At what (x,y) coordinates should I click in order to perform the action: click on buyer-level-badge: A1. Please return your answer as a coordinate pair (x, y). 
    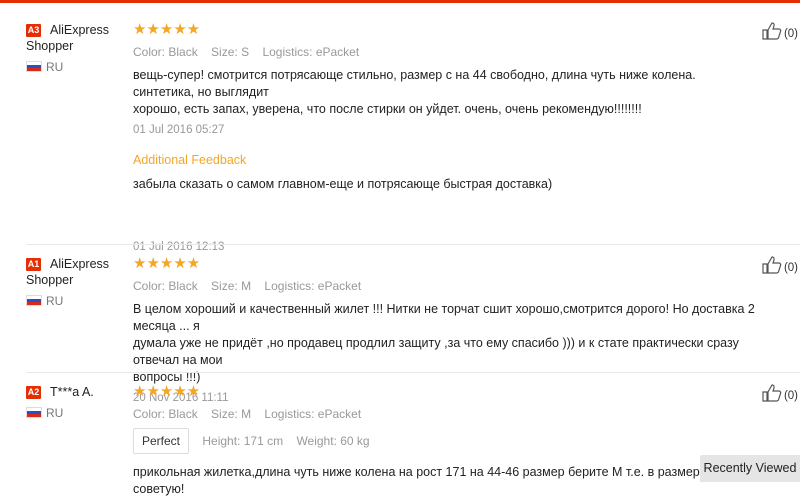
    Looking at the image, I should click on (33, 264).